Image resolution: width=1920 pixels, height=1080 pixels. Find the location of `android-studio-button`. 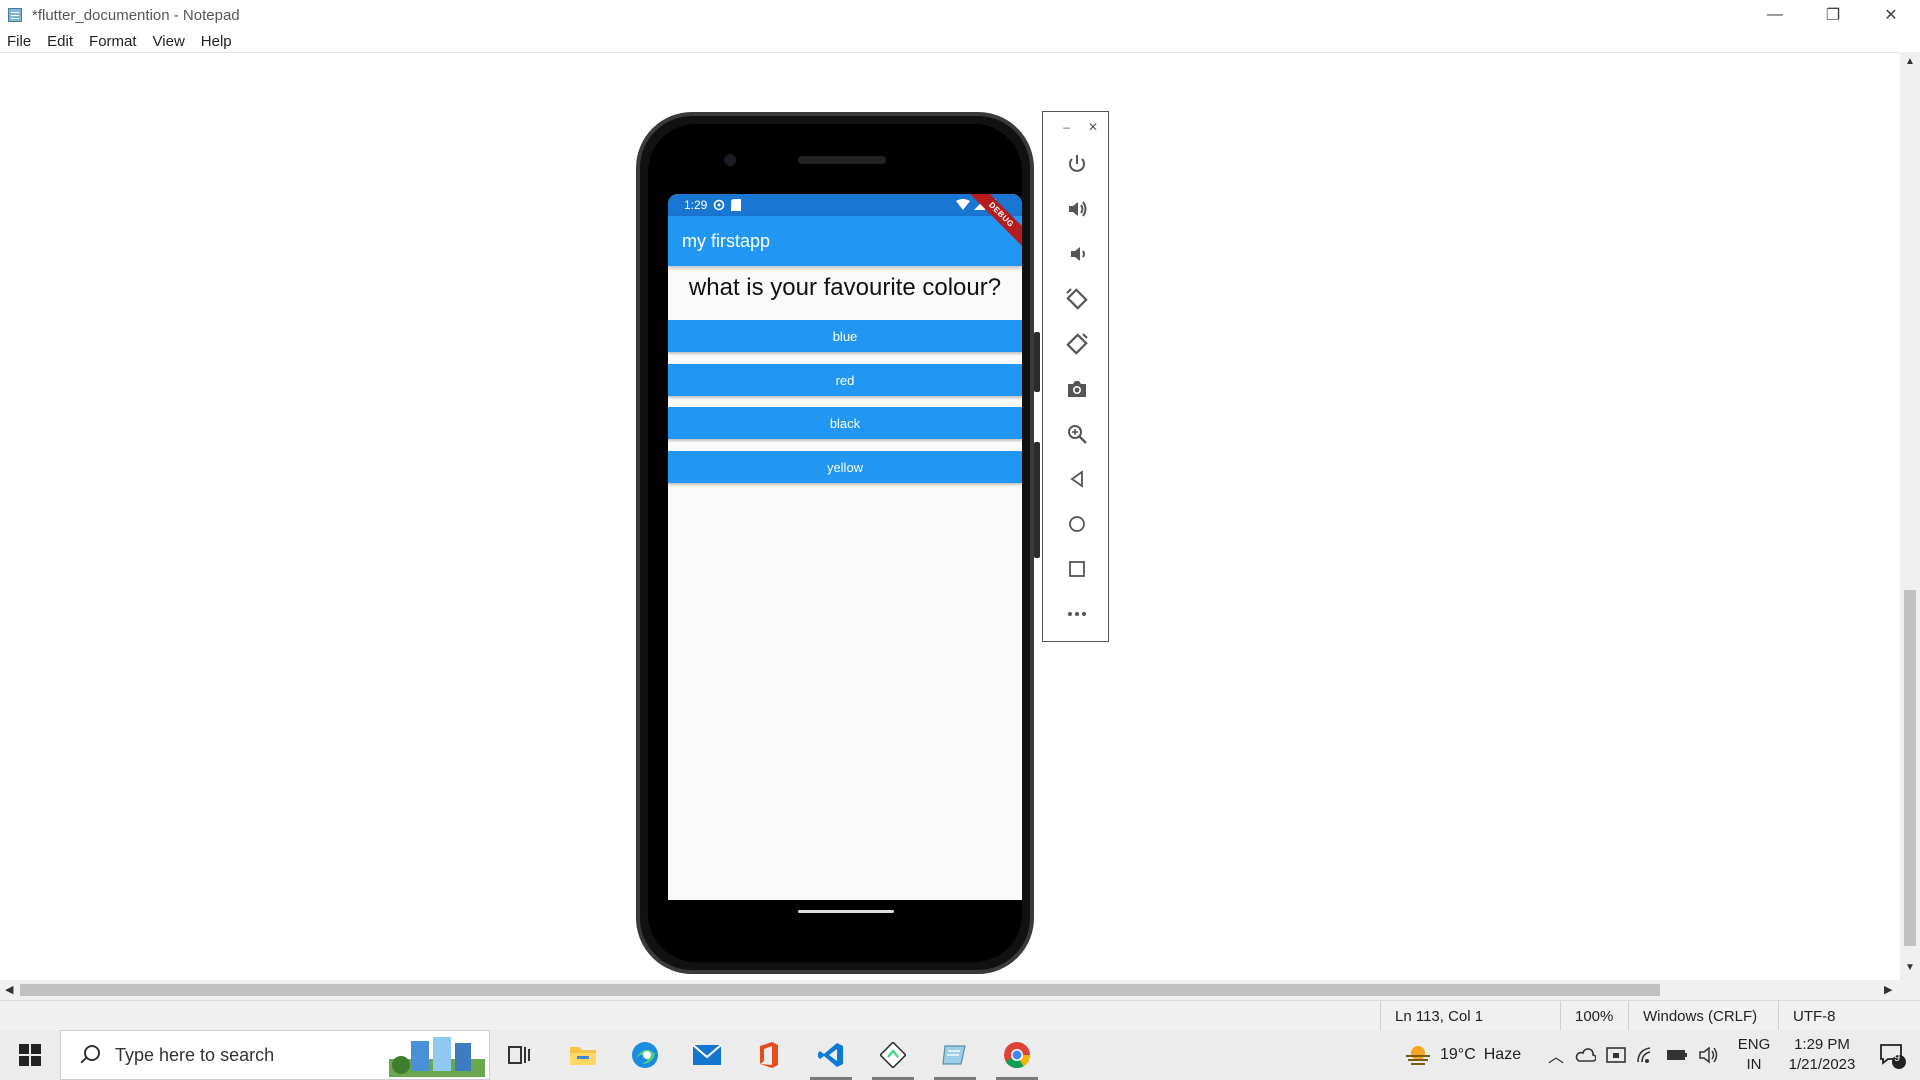

android-studio-button is located at coordinates (893, 1057).